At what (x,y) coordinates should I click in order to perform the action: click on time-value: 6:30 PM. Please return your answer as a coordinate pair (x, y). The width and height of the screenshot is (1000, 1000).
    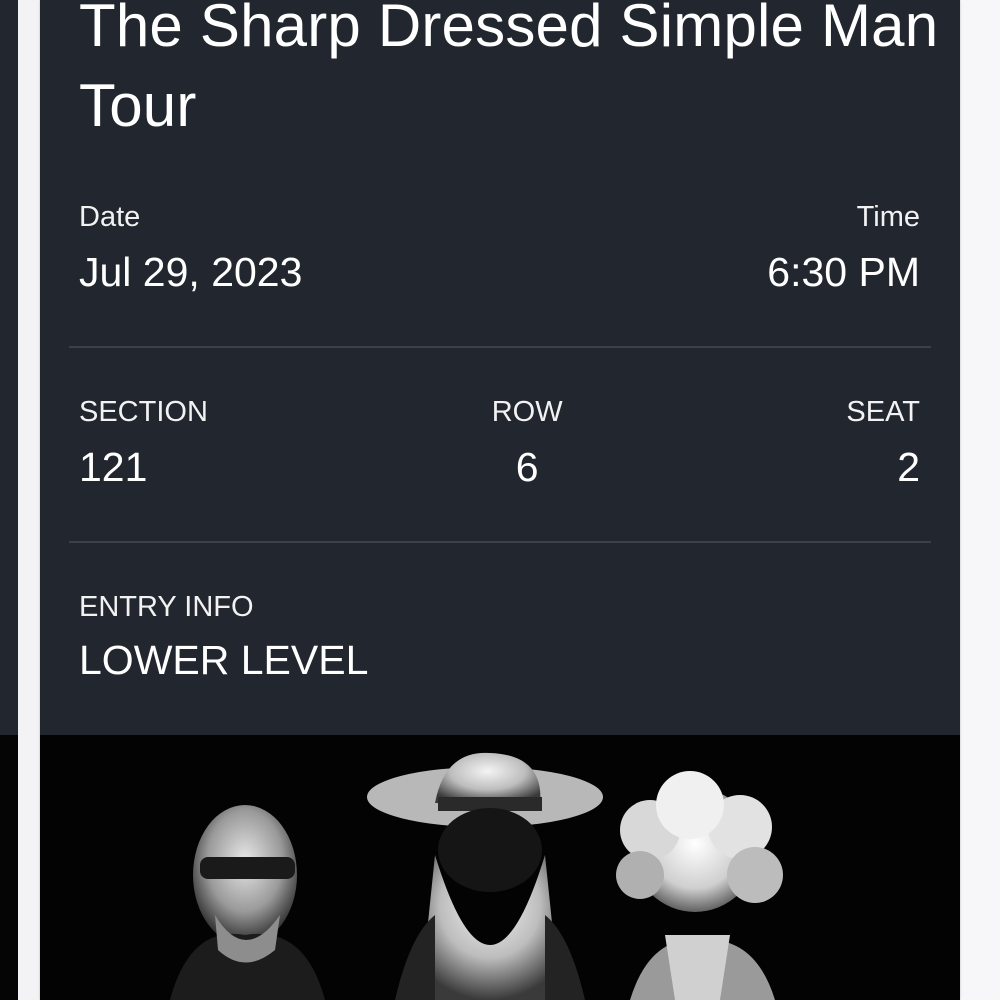
    Looking at the image, I should click on (843, 272).